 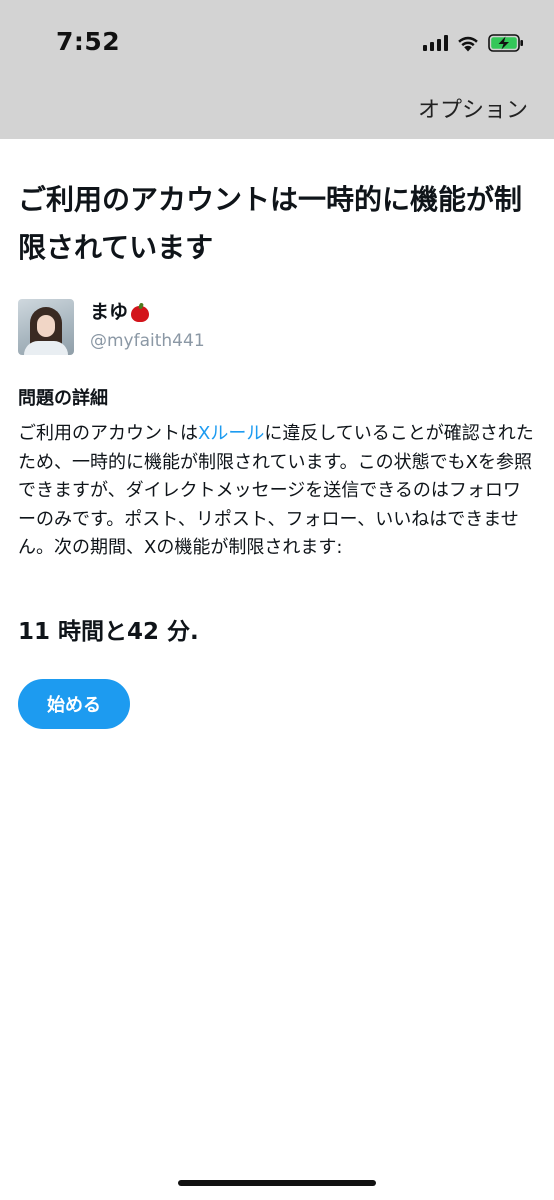 I want to click on user-info: まゆ @myfaith441, so click(x=111, y=327).